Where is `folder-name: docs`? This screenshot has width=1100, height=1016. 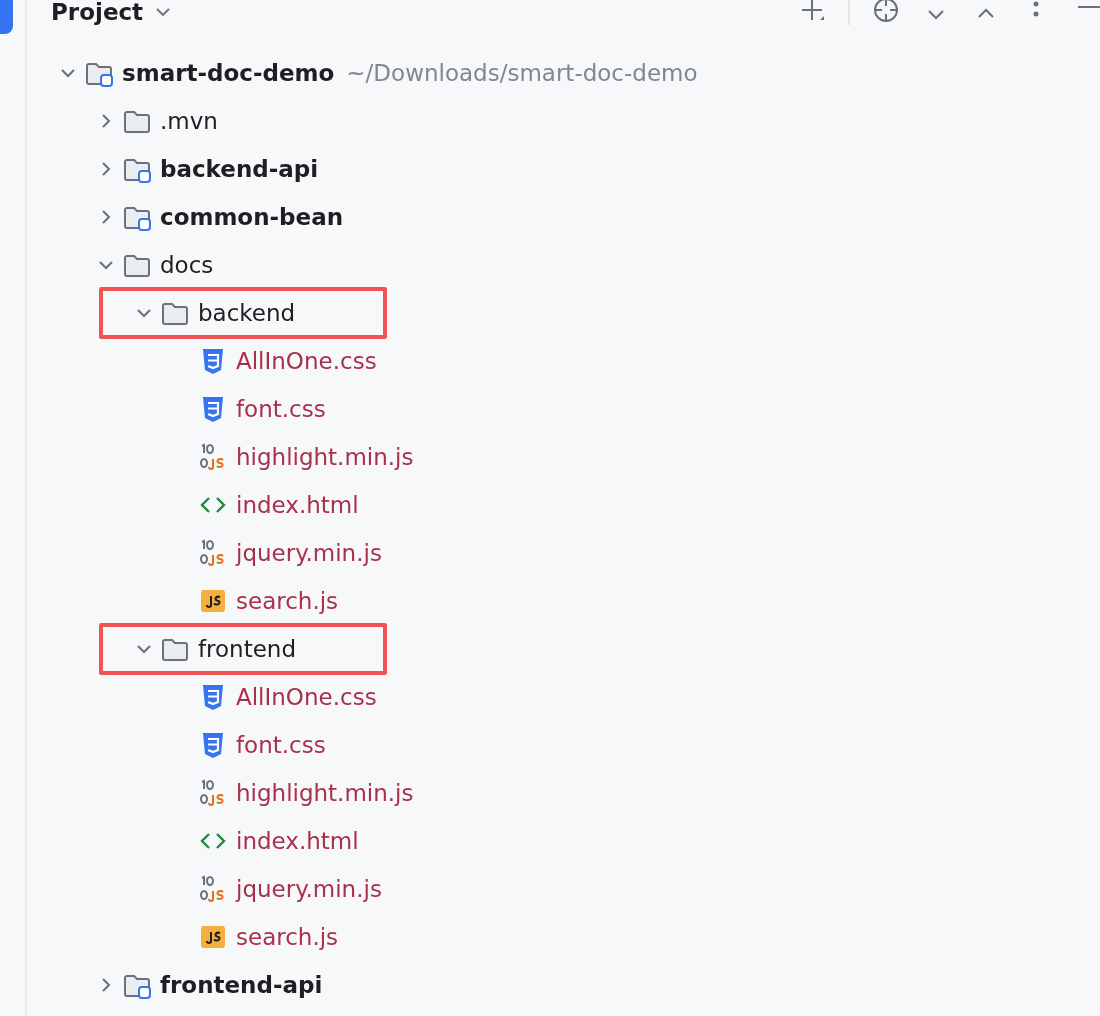
folder-name: docs is located at coordinates (187, 265).